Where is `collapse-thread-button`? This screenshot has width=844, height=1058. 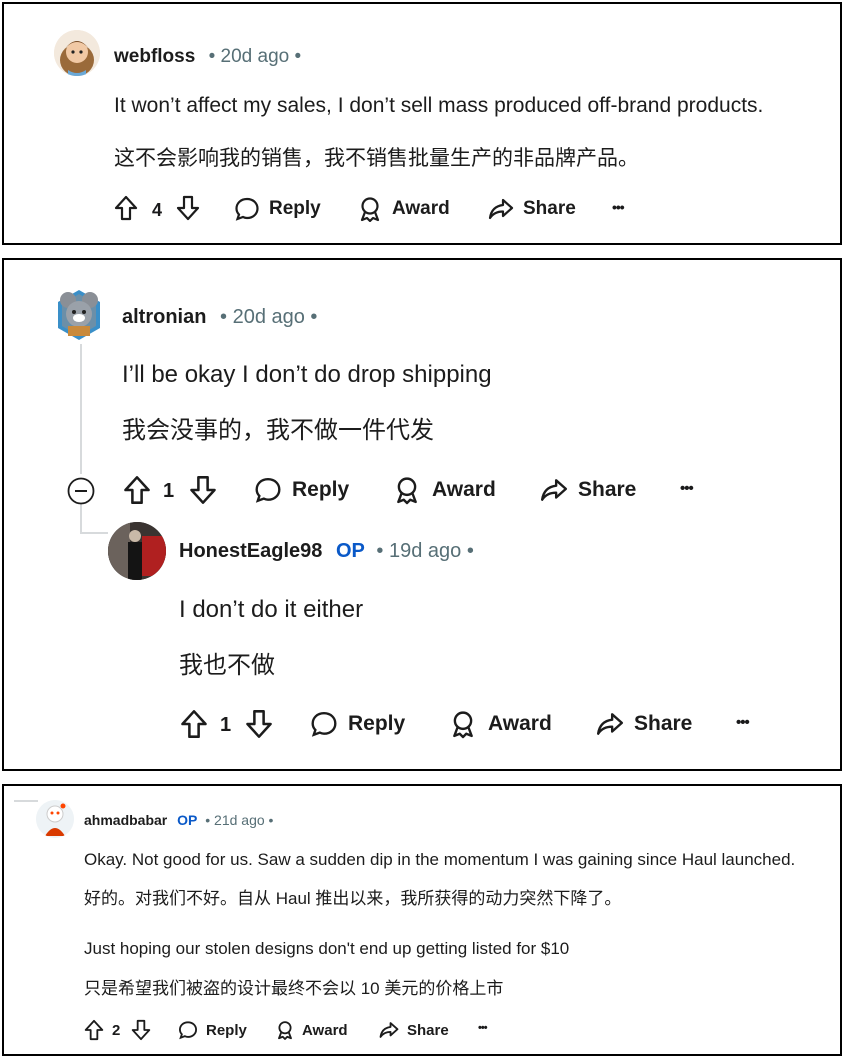 collapse-thread-button is located at coordinates (81, 491).